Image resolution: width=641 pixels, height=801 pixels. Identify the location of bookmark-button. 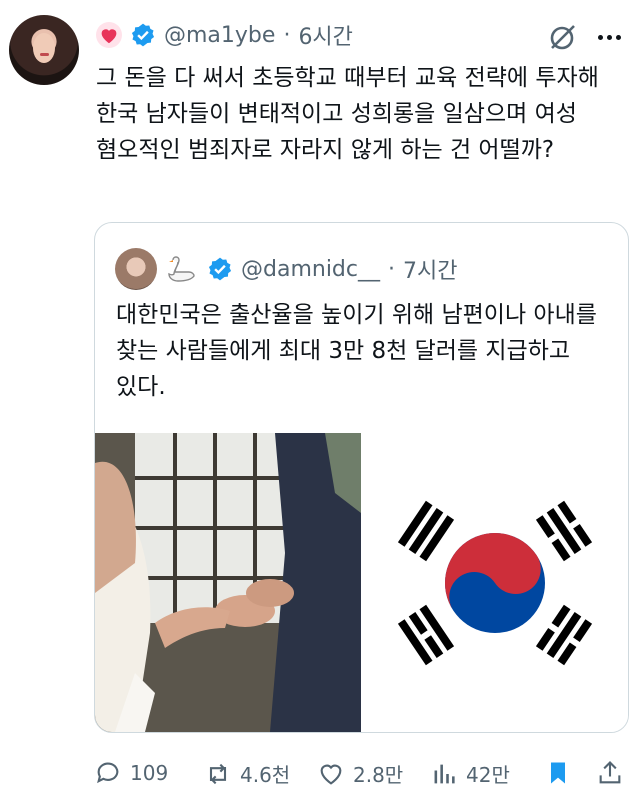
(558, 773).